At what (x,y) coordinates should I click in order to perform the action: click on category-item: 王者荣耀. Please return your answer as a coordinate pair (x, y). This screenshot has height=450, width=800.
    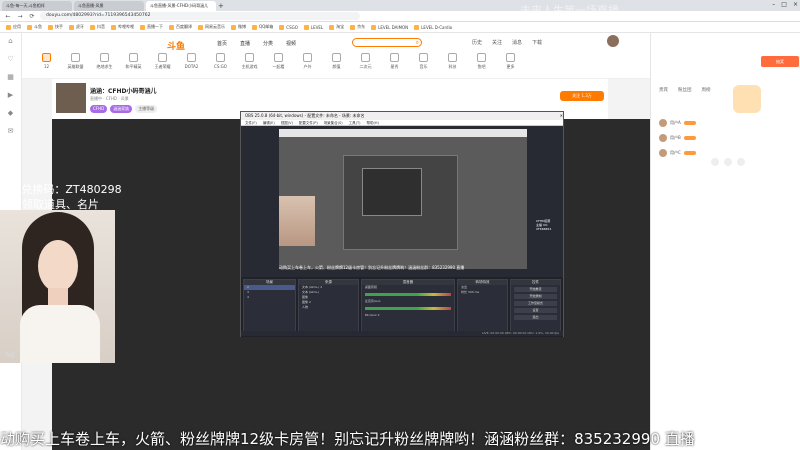
    Looking at the image, I should click on (162, 61).